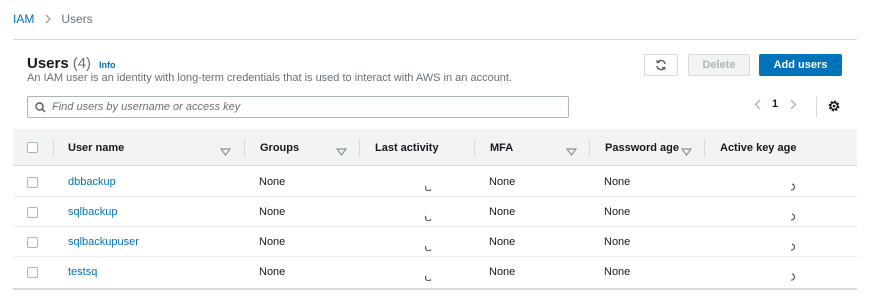 The width and height of the screenshot is (873, 301). Describe the element at coordinates (53, 19) in the screenshot. I see `breadcrumb: IAM Users` at that location.